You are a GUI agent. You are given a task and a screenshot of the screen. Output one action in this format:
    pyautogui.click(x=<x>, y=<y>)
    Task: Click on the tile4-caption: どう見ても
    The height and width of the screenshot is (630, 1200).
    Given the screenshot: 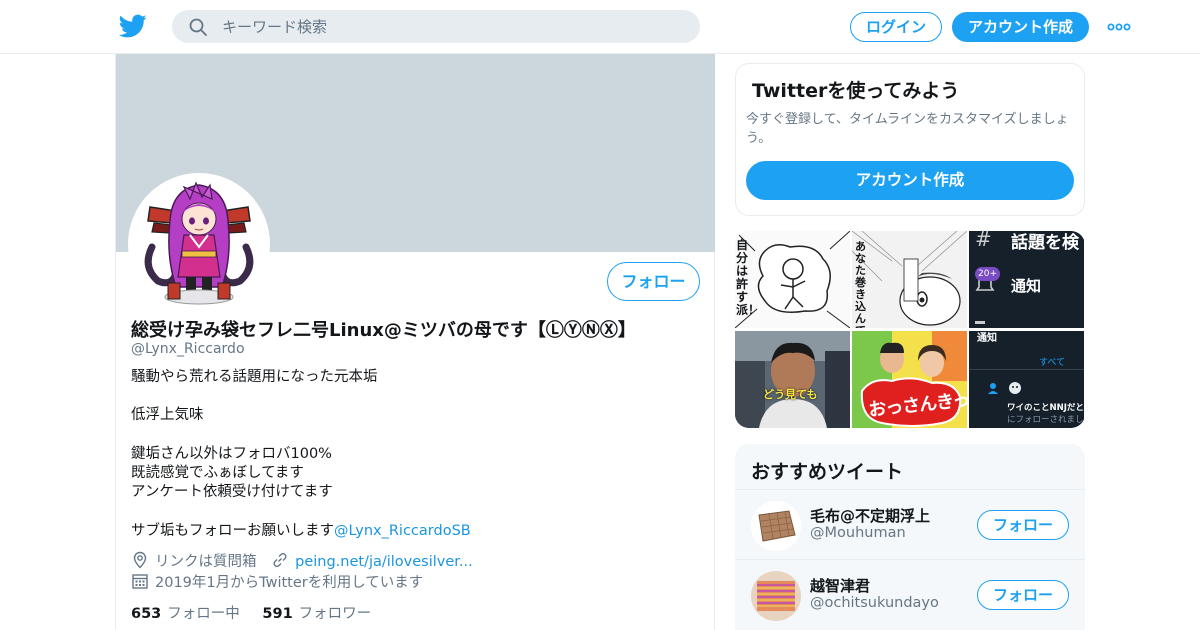 What is the action you would take?
    pyautogui.click(x=790, y=394)
    